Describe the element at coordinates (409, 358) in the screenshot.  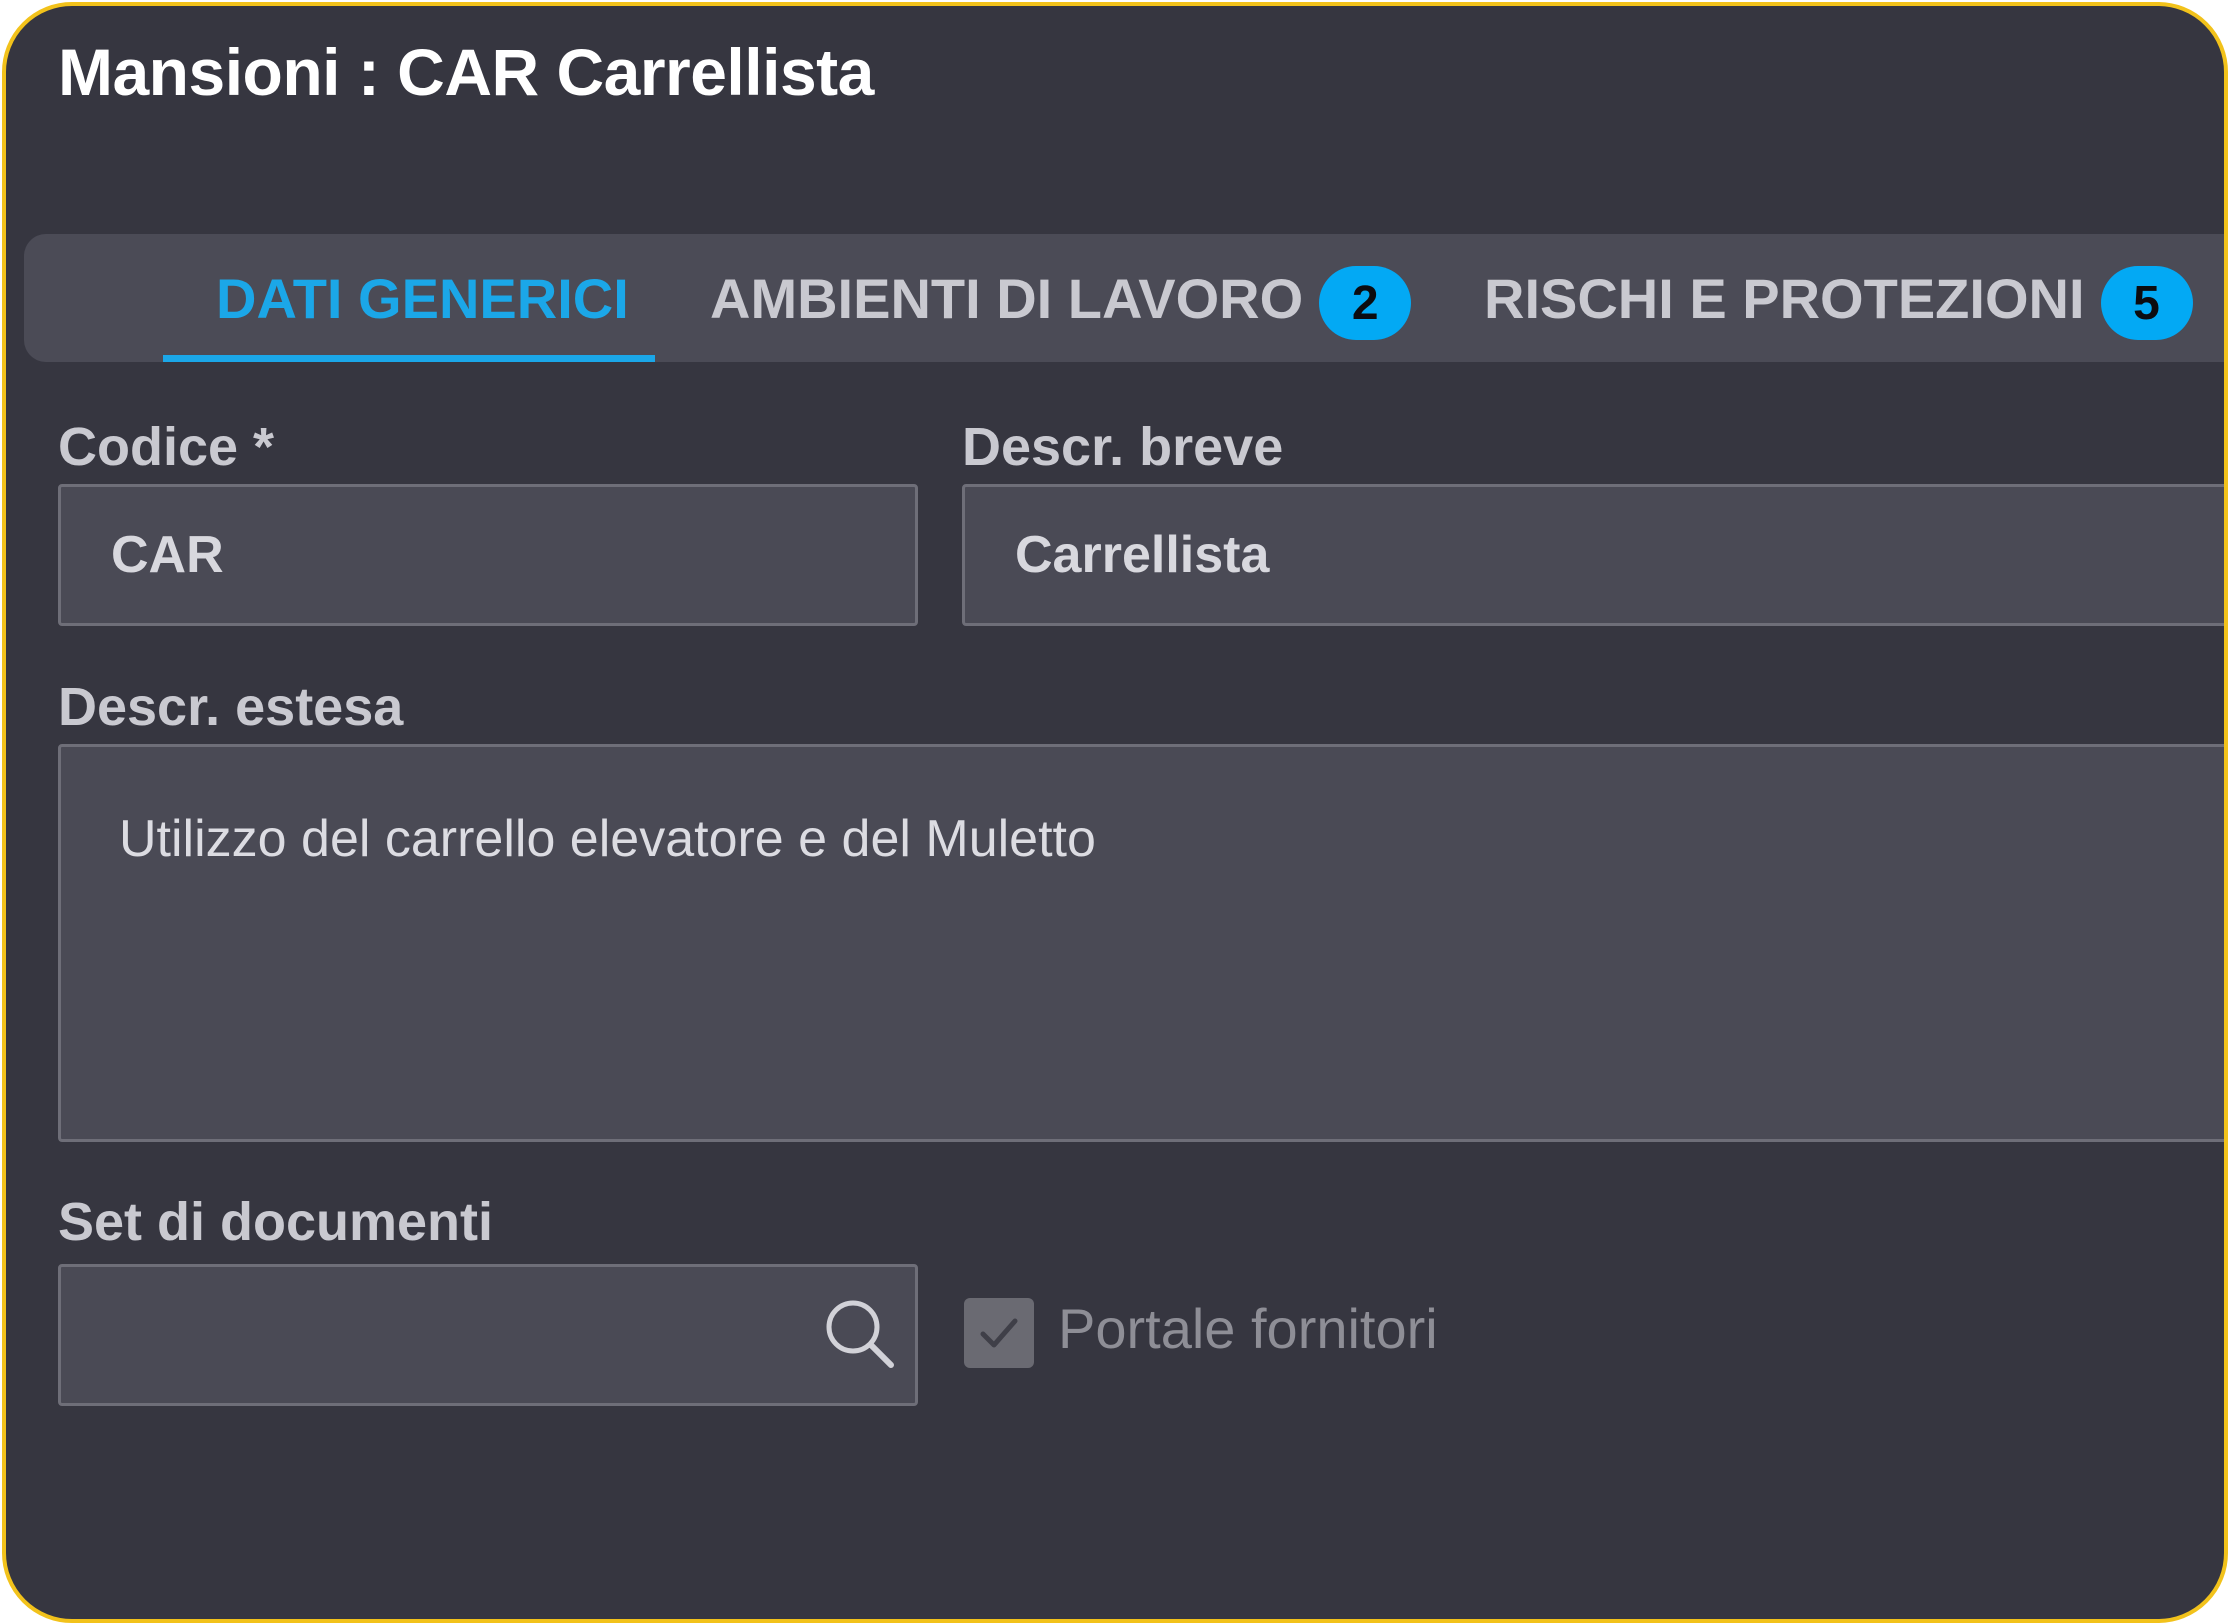
I see `active-tab-indicator` at that location.